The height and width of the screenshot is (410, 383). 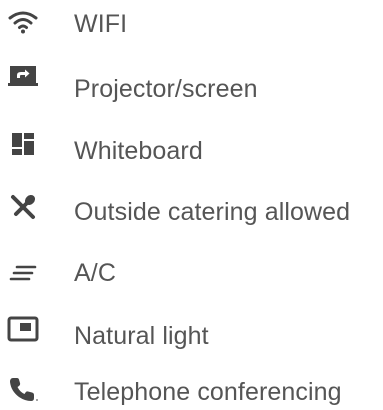 What do you see at coordinates (95, 273) in the screenshot?
I see `amenity-label-air-conditioning: A/C` at bounding box center [95, 273].